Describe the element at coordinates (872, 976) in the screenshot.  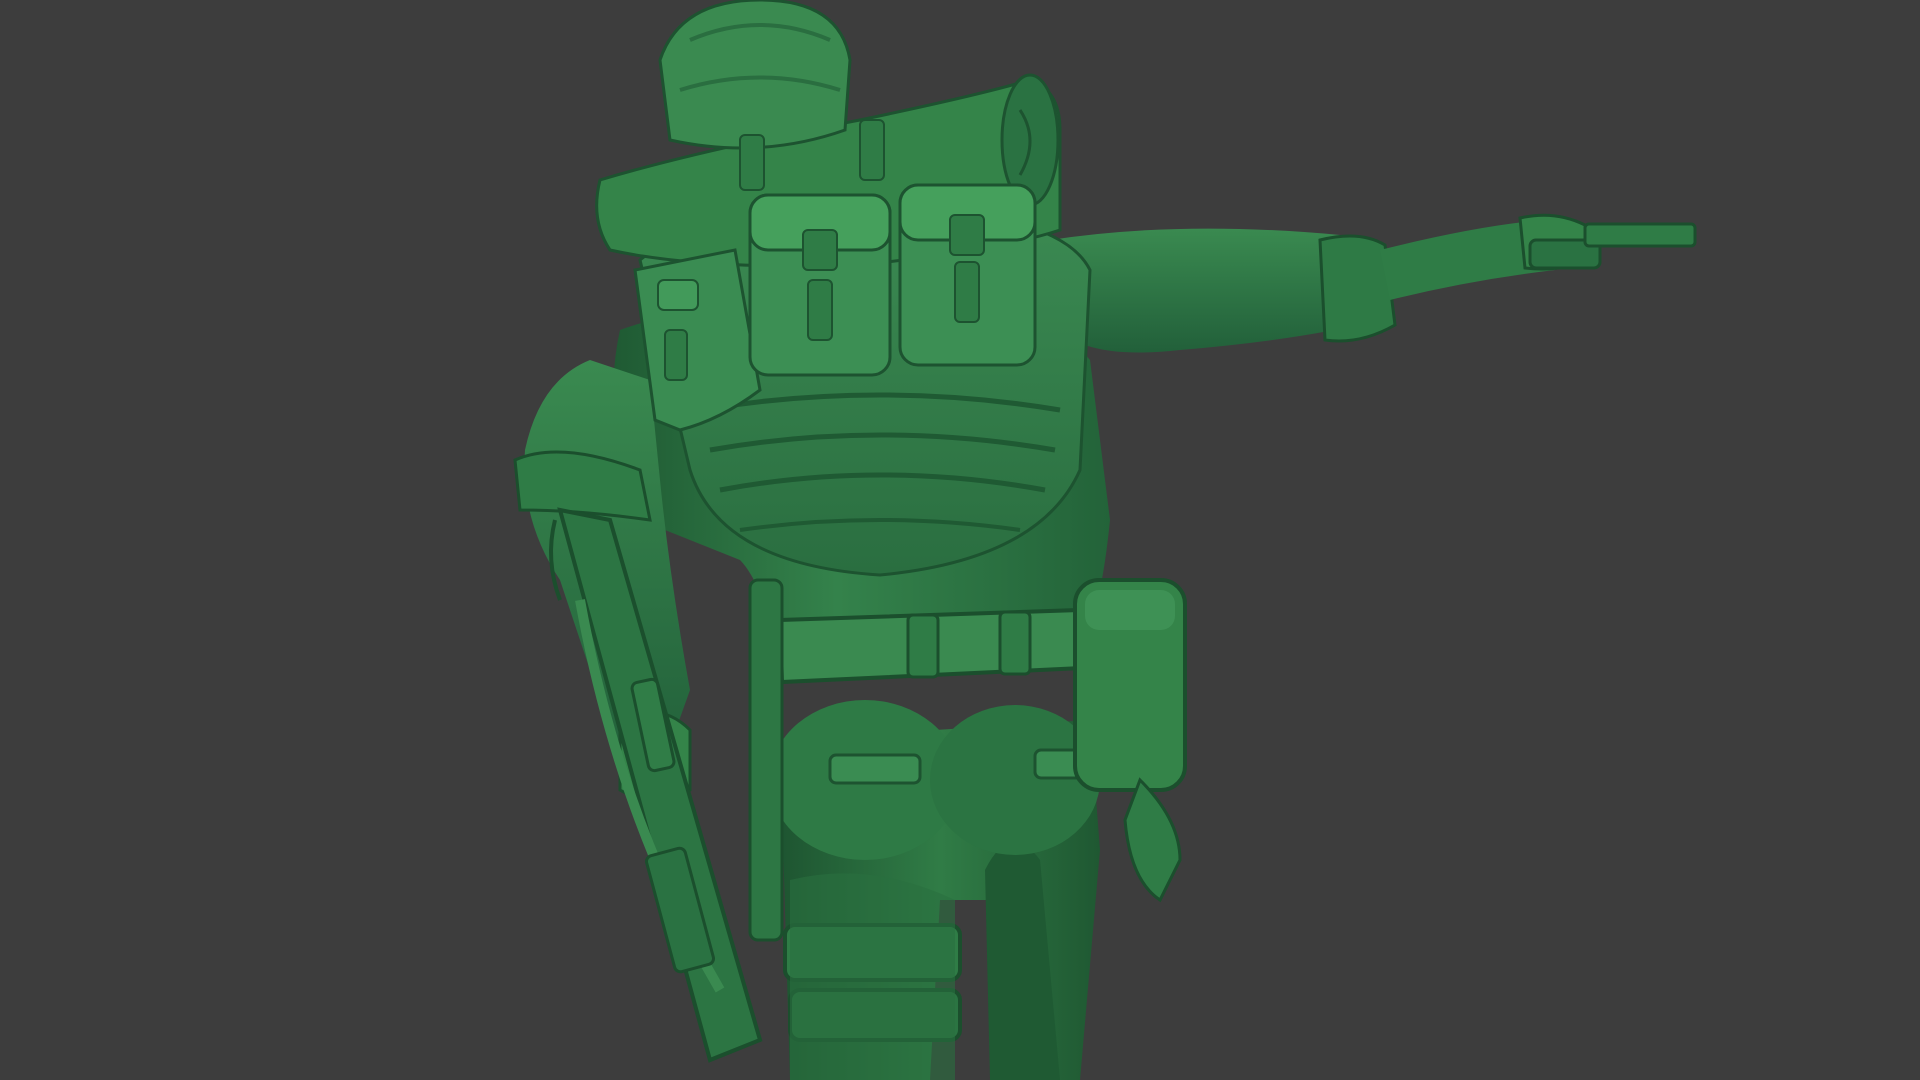
I see `thigh-holster` at that location.